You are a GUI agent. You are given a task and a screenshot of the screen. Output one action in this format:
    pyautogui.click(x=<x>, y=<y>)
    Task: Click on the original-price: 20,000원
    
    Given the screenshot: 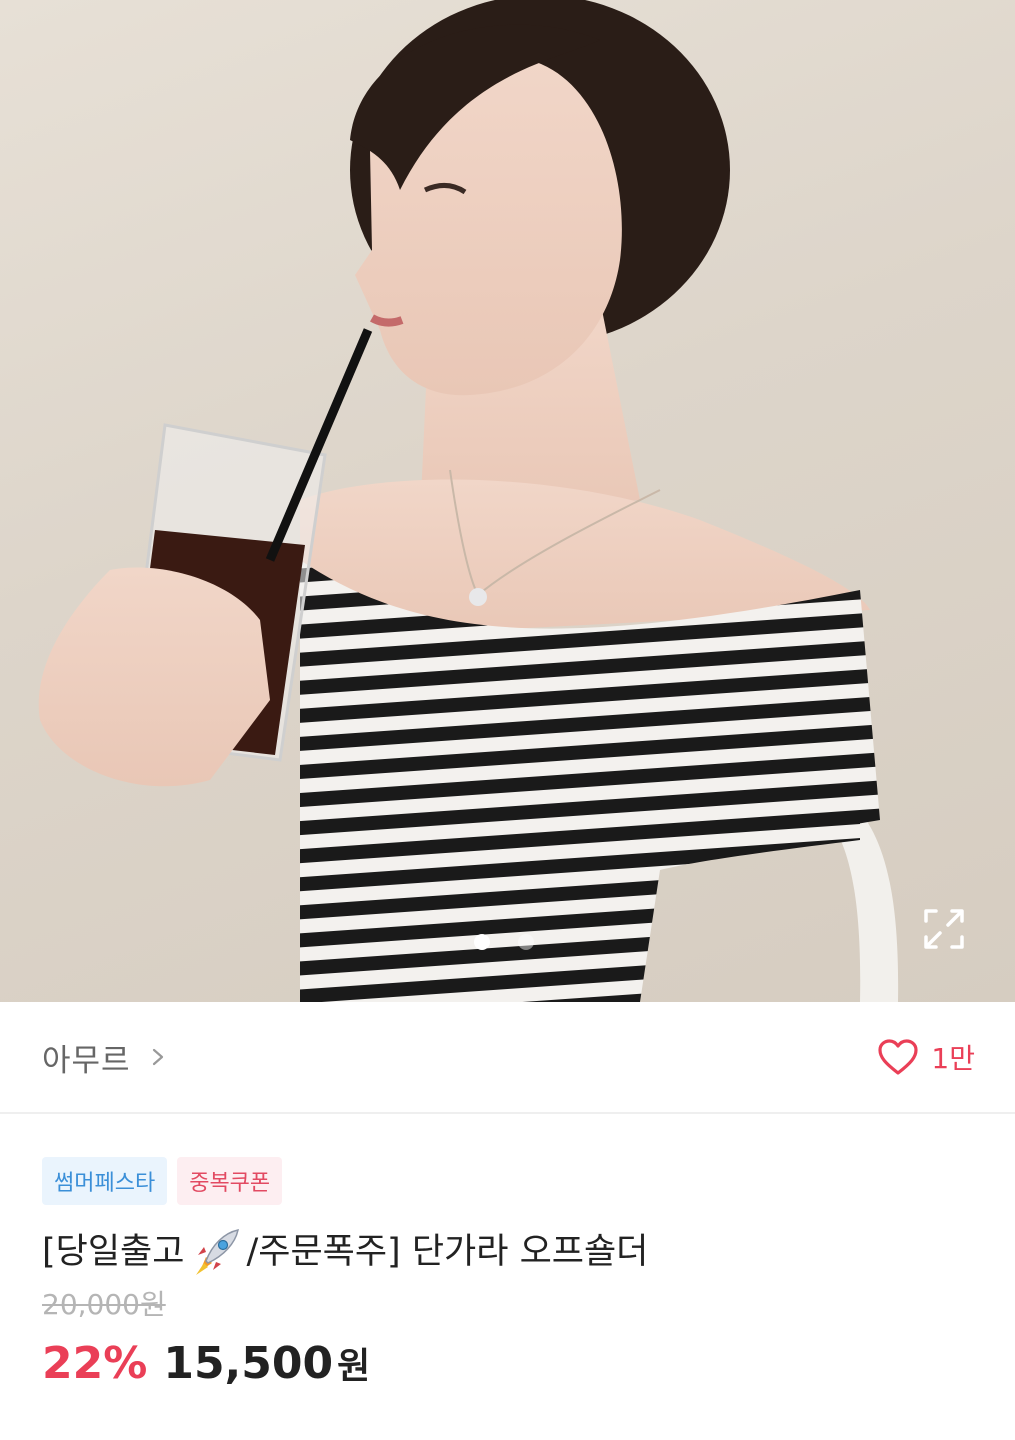 What is the action you would take?
    pyautogui.click(x=104, y=1304)
    